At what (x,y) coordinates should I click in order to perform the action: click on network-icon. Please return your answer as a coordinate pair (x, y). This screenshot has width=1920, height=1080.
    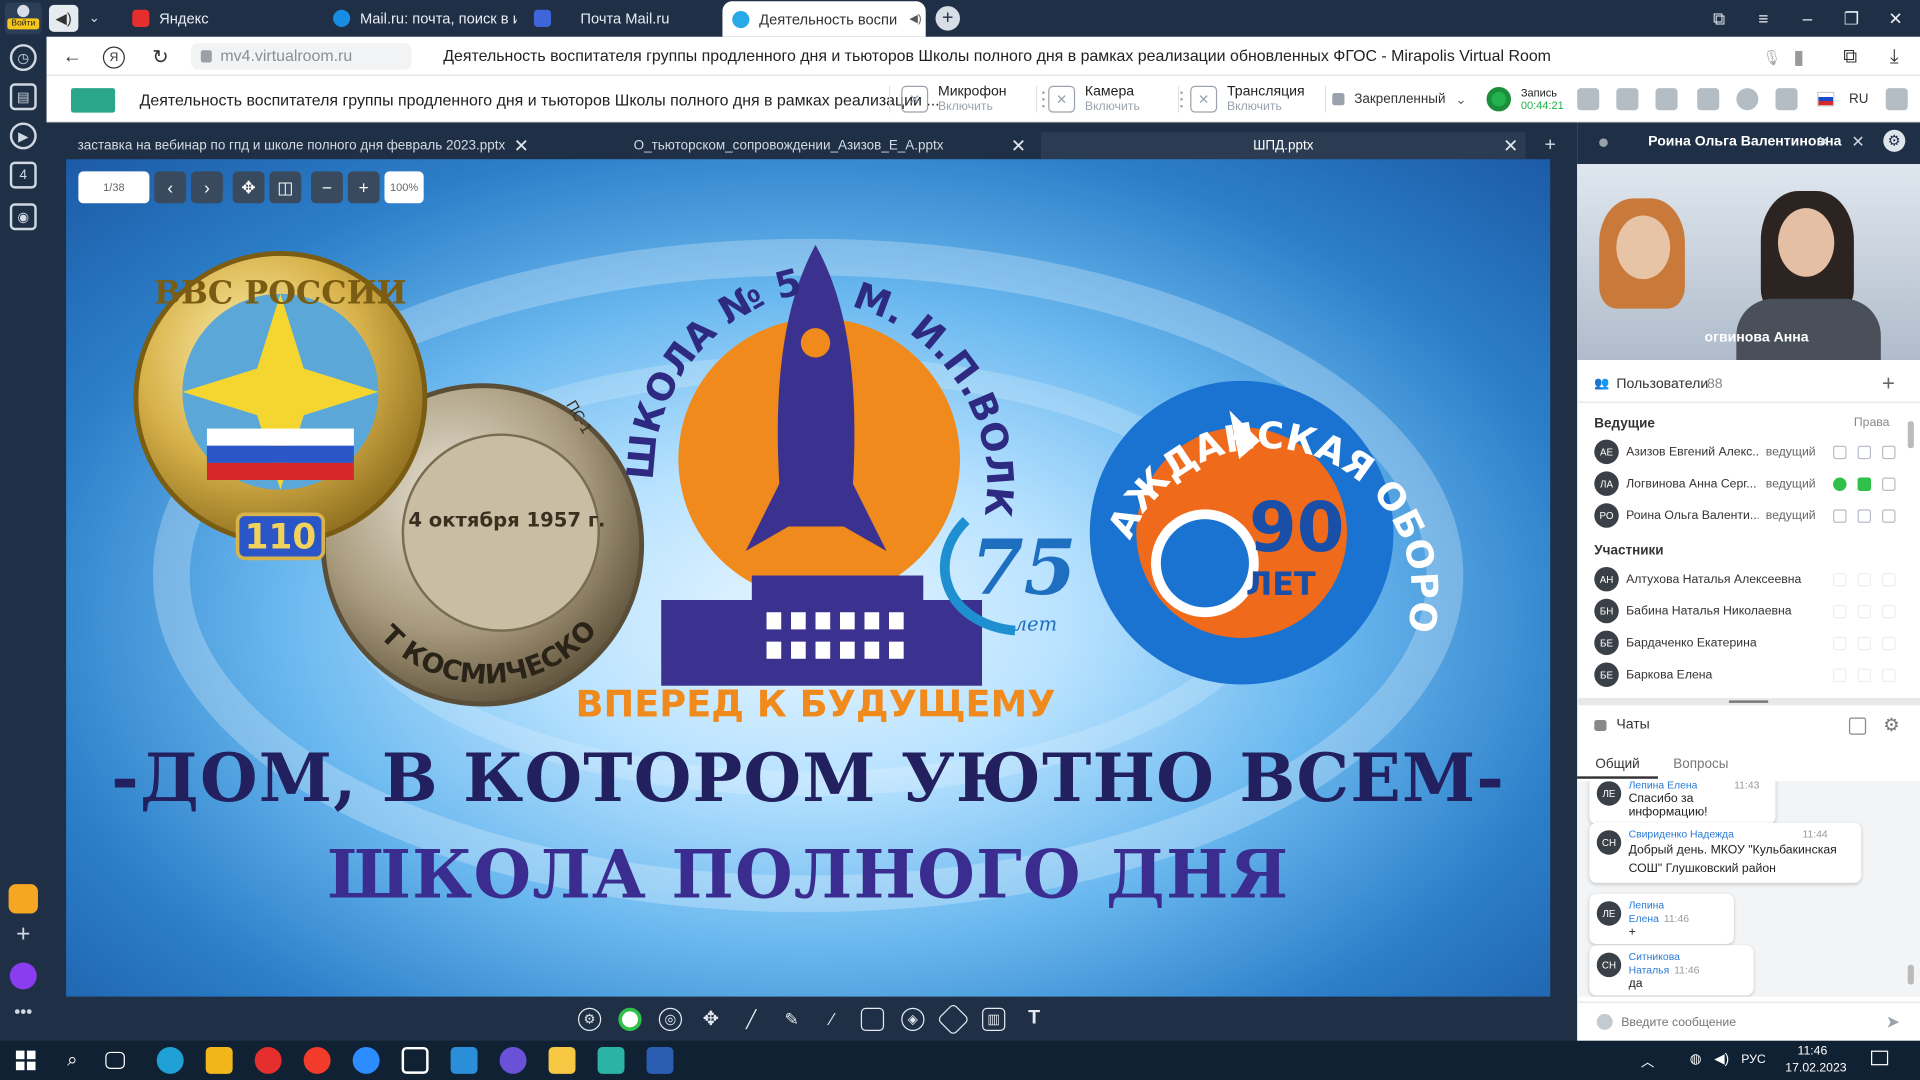
    Looking at the image, I should click on (1786, 99).